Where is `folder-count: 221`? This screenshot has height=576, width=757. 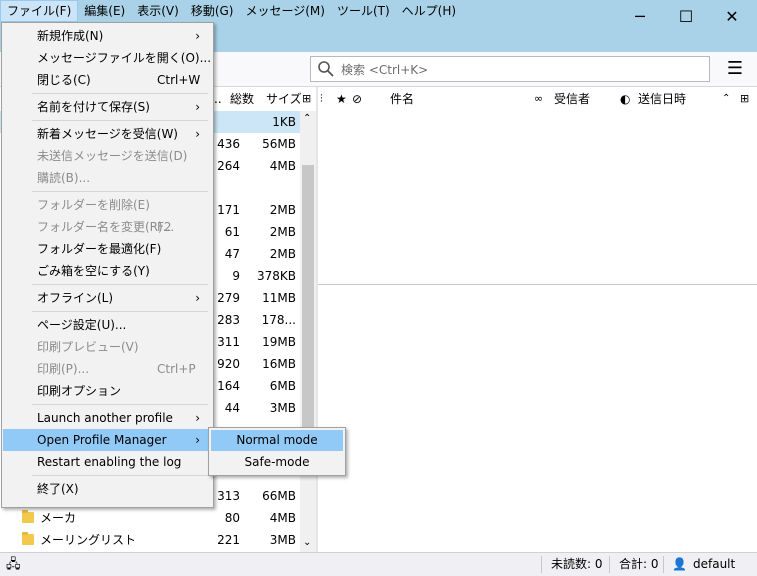 folder-count: 221 is located at coordinates (228, 540).